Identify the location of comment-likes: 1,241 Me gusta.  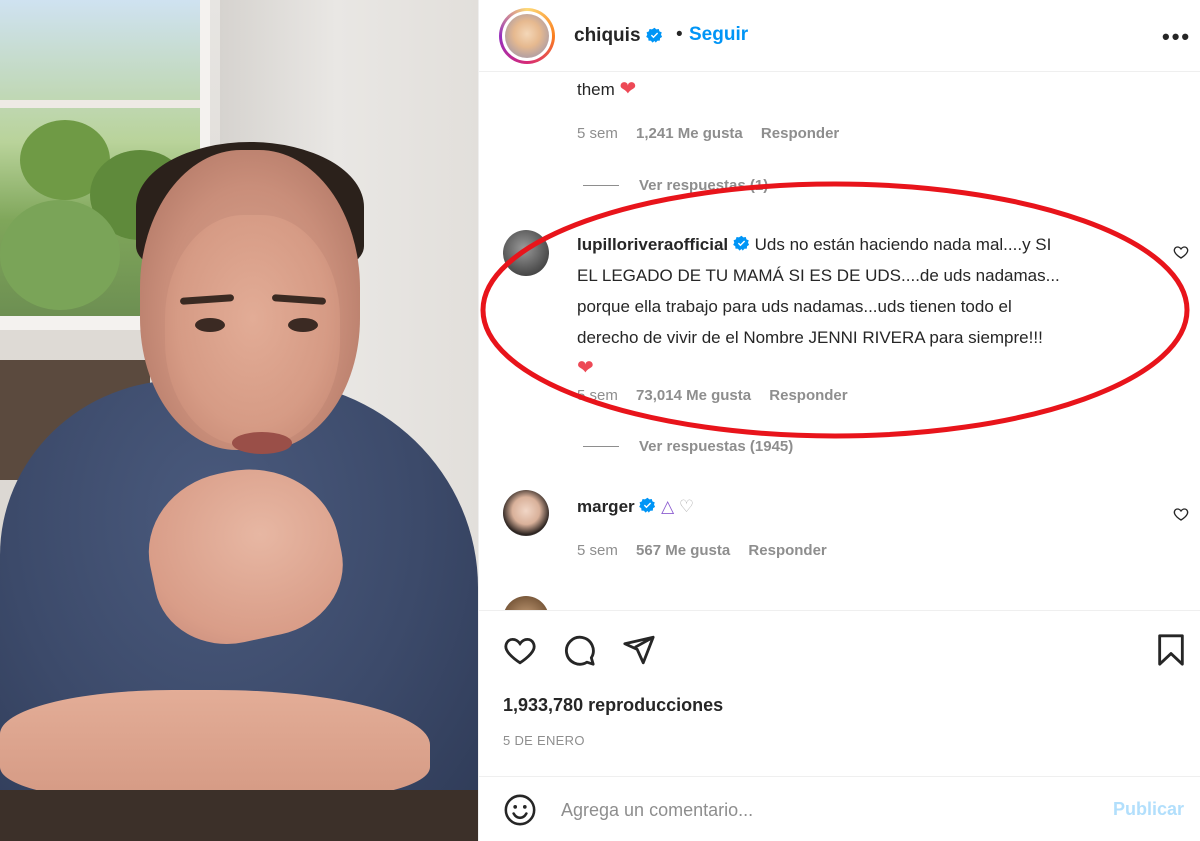
(689, 133).